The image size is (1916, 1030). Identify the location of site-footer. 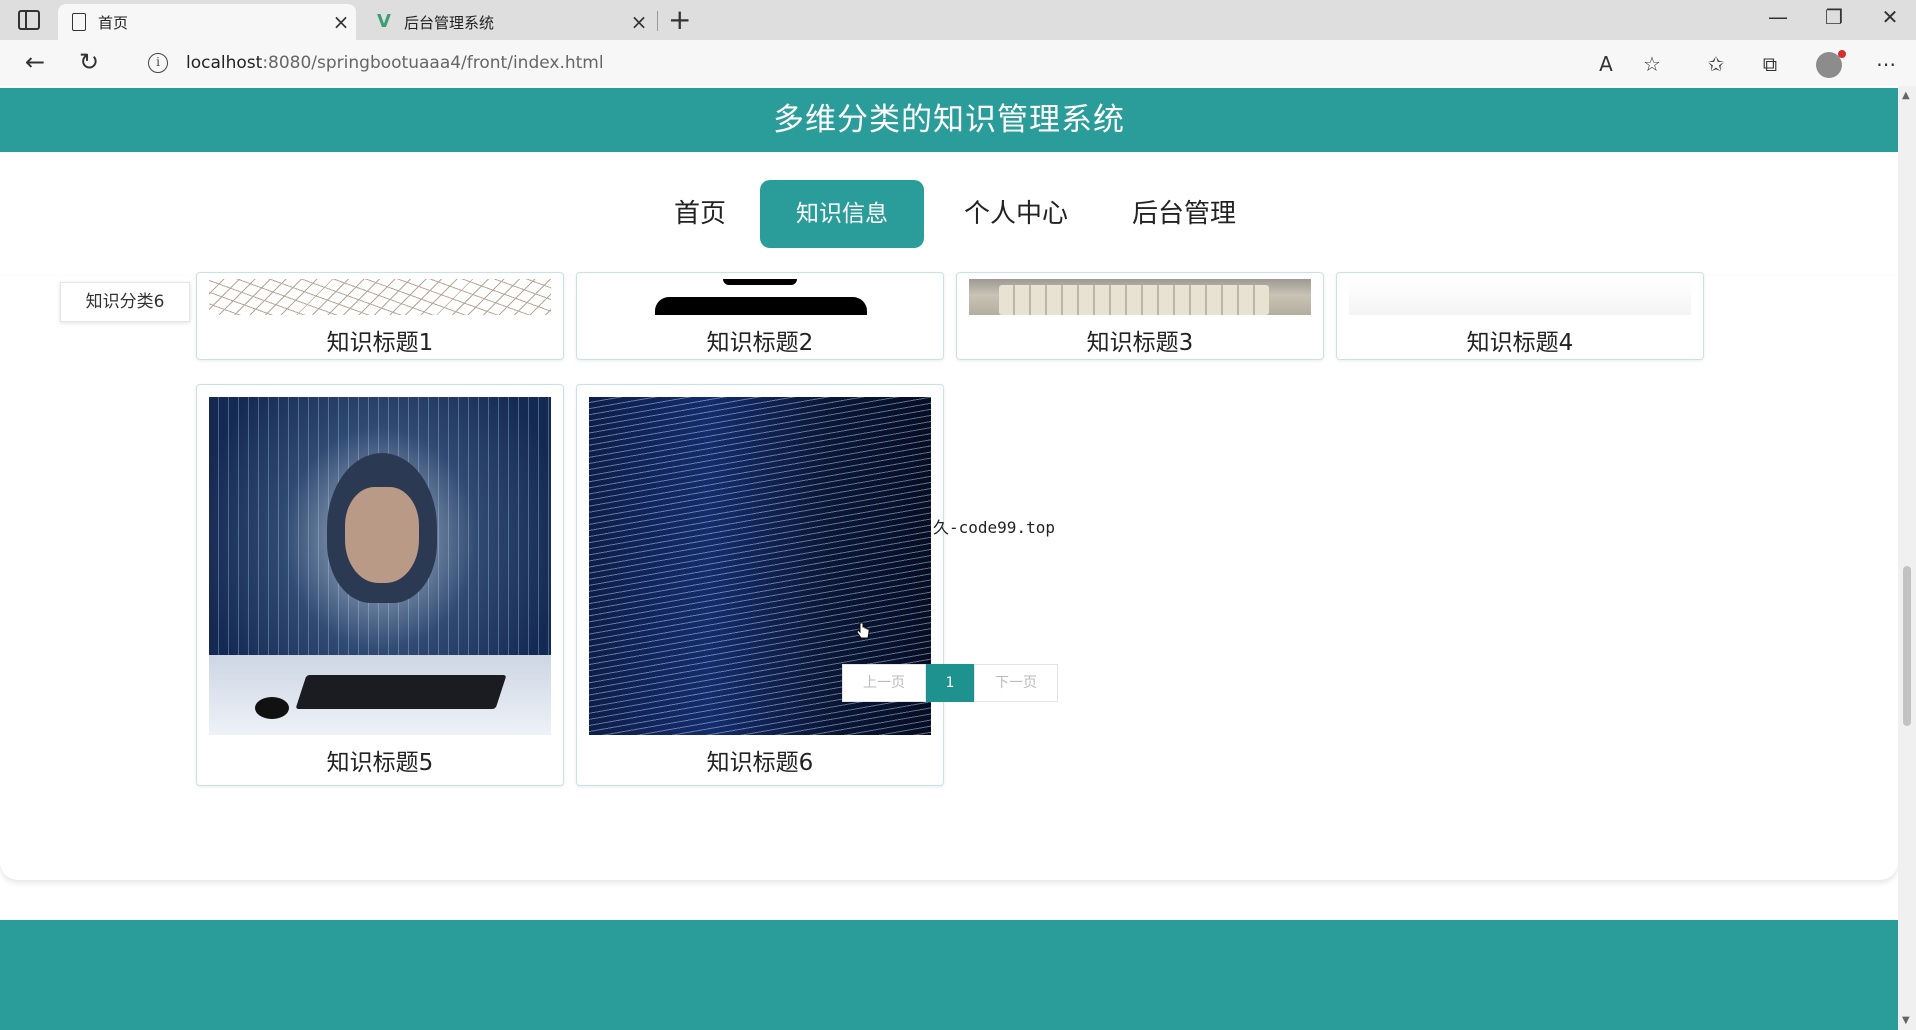
(949, 975).